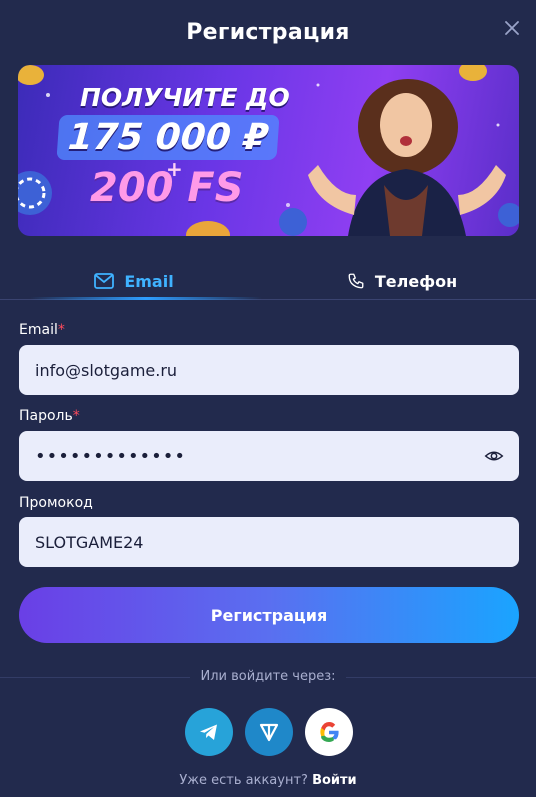 The width and height of the screenshot is (536, 797). I want to click on google-icon, so click(329, 732).